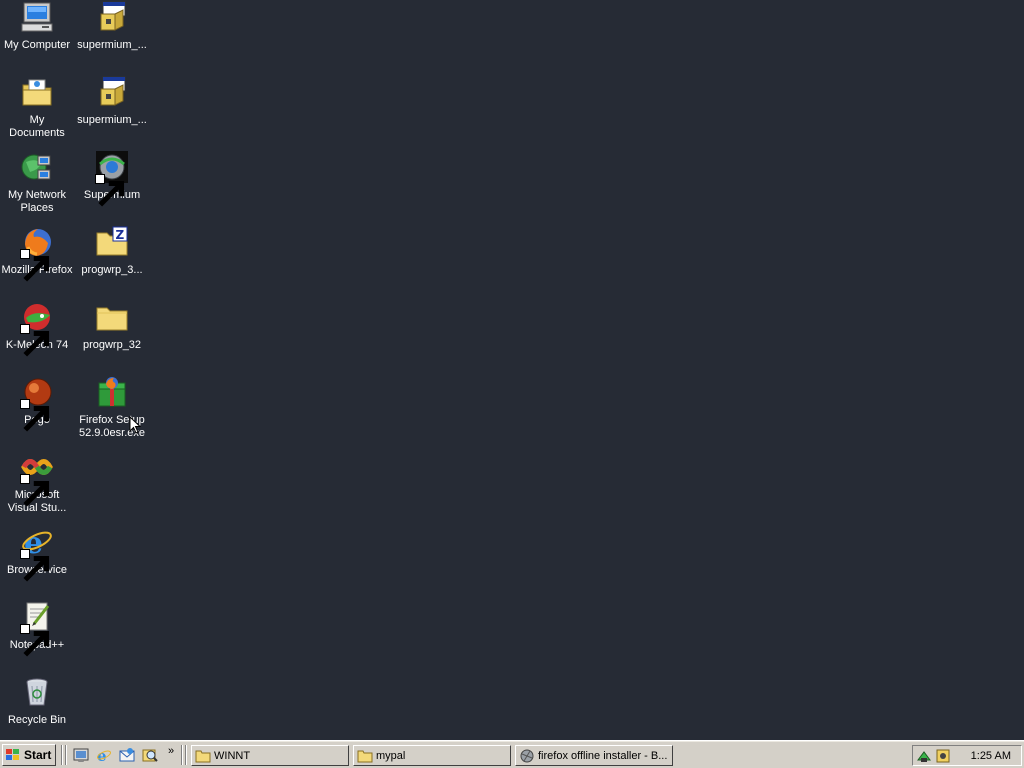  What do you see at coordinates (37, 35) in the screenshot?
I see `desktop-icon-my-computer: My Computer` at bounding box center [37, 35].